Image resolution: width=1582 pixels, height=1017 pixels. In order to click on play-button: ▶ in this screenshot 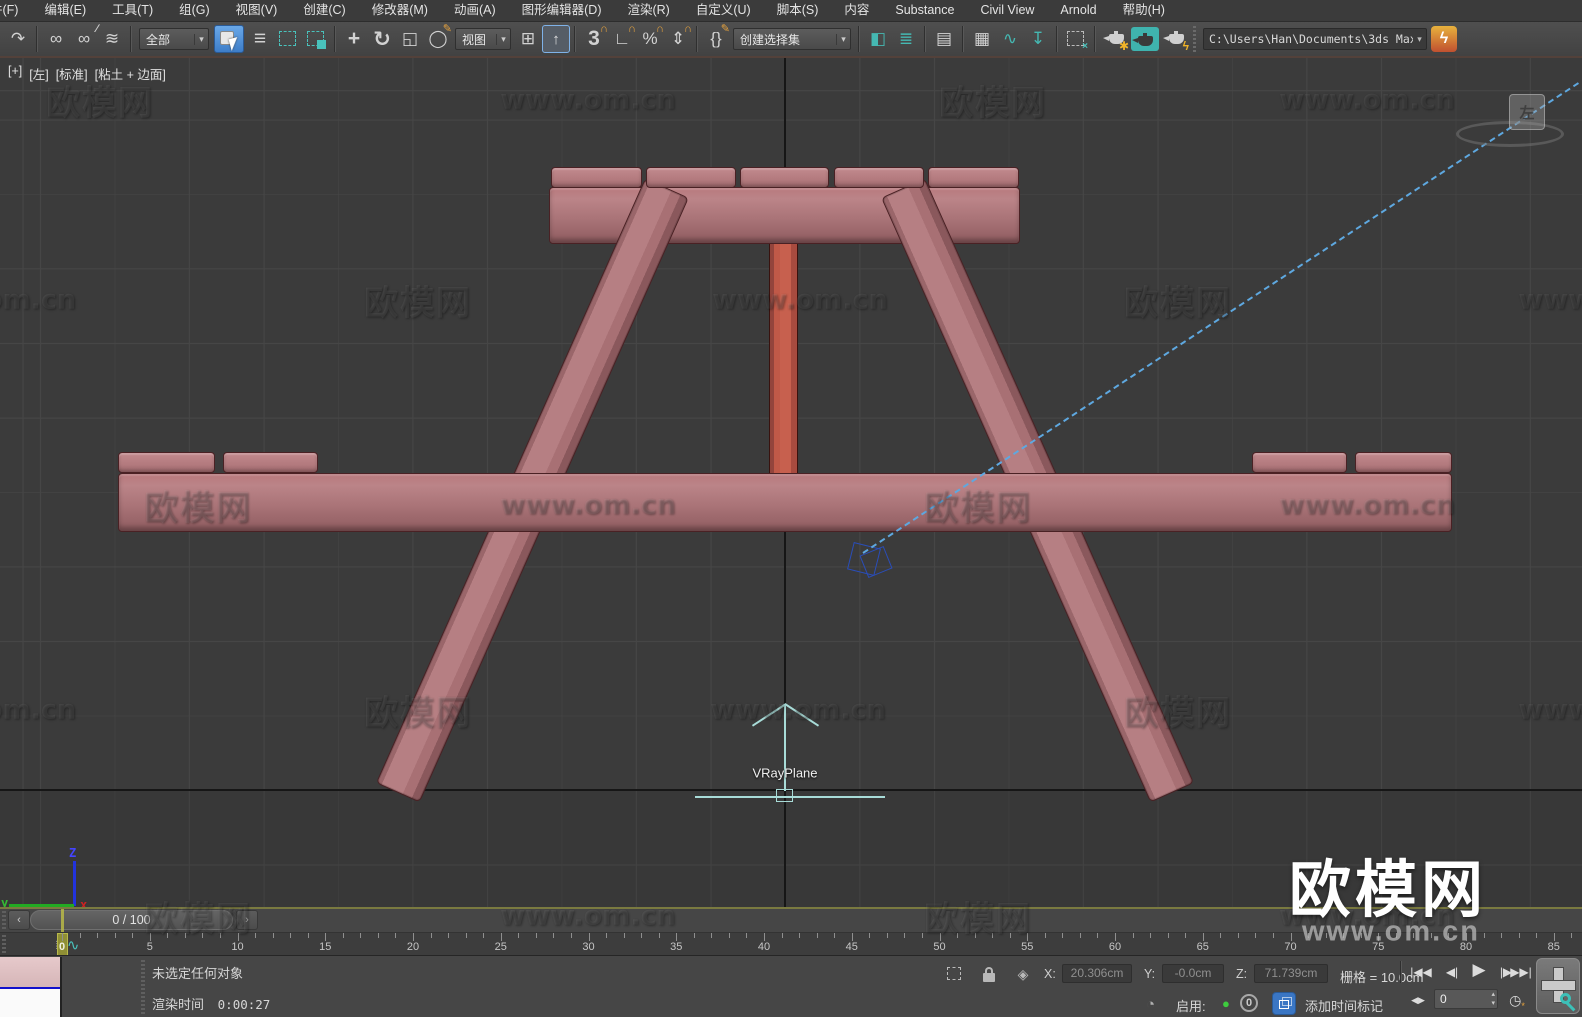, I will do `click(1479, 970)`.